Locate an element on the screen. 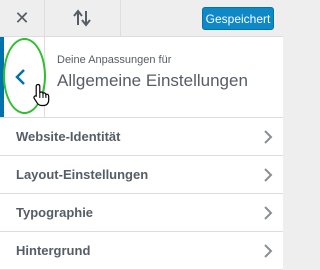 The width and height of the screenshot is (320, 270). menu-item-website-identity: Website-Identität is located at coordinates (141, 137).